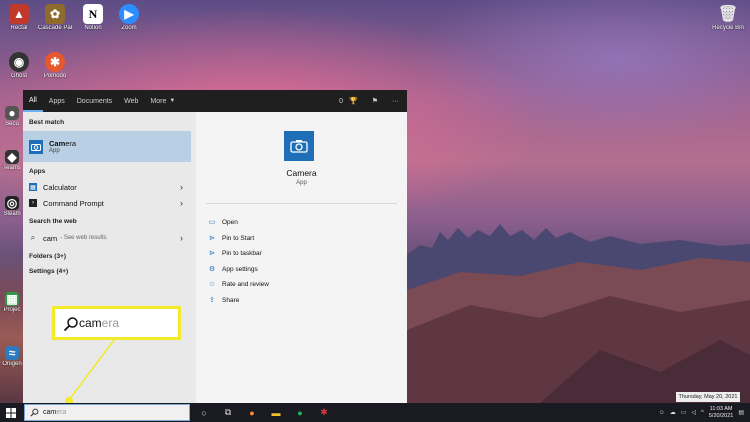 Image resolution: width=750 pixels, height=422 pixels. Describe the element at coordinates (662, 413) in the screenshot. I see `people-icon: ☺` at that location.